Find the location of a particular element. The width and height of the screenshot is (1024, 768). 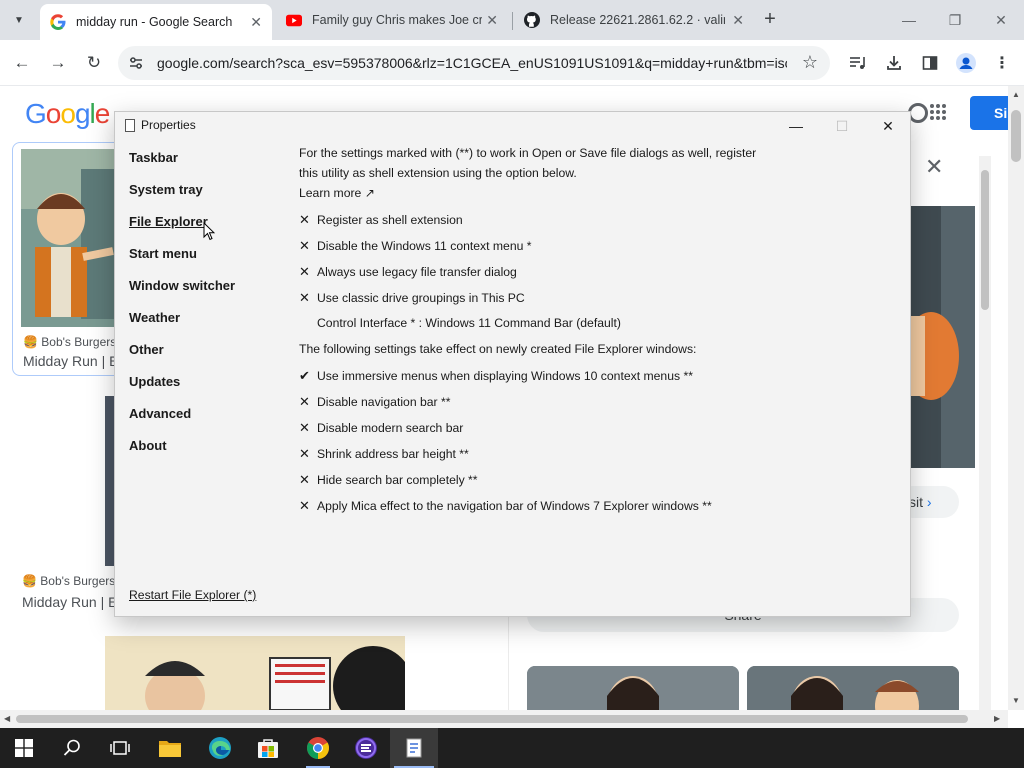

nav-item-advanced: Advanced is located at coordinates (160, 413).